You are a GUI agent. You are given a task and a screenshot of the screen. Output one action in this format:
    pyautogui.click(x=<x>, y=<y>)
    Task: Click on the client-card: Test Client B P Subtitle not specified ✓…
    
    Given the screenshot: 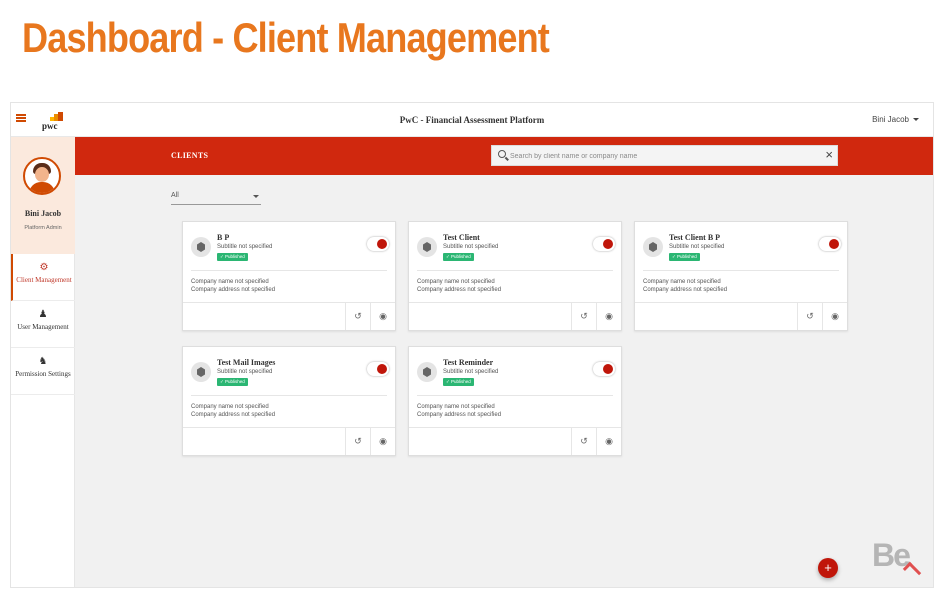 What is the action you would take?
    pyautogui.click(x=741, y=276)
    